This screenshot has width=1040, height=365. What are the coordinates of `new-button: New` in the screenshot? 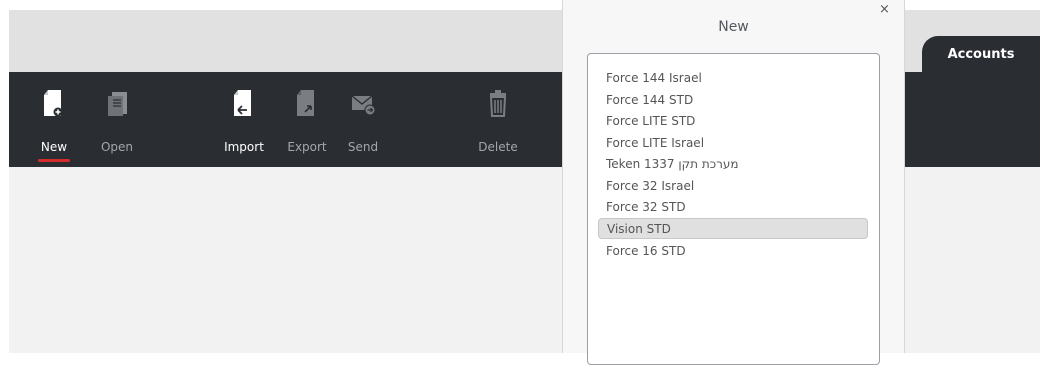 It's located at (54, 119).